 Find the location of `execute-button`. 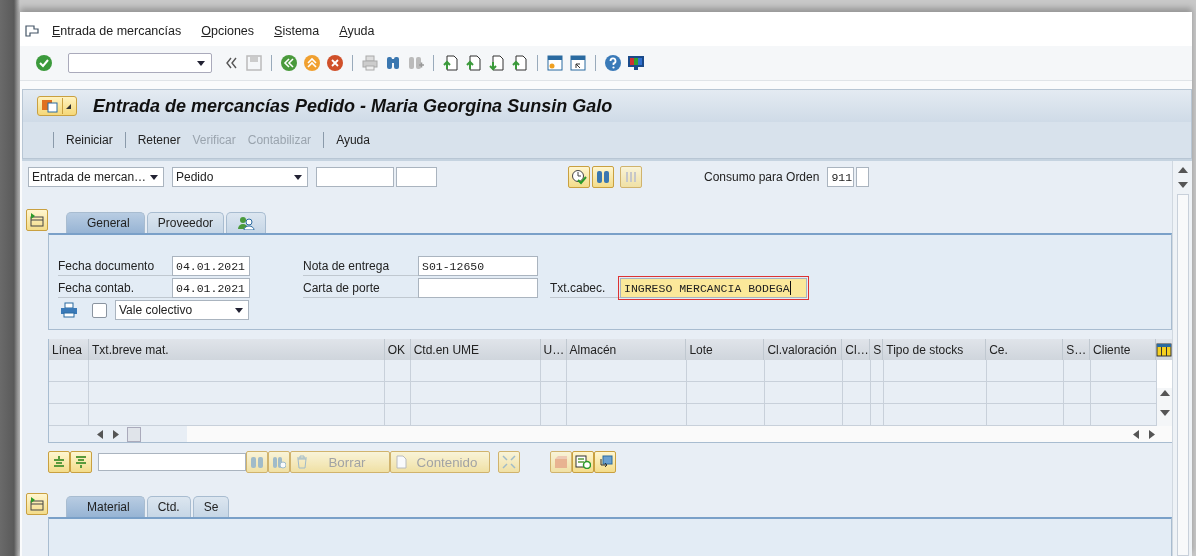

execute-button is located at coordinates (579, 177).